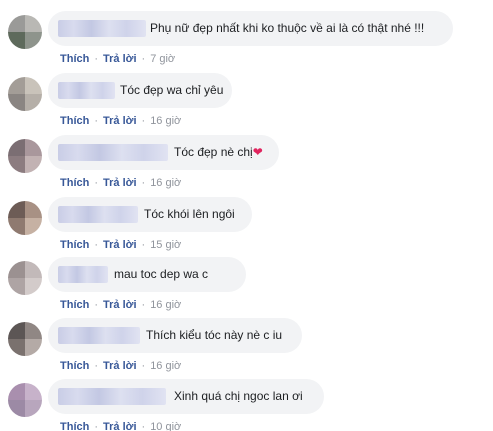 The image size is (493, 431). What do you see at coordinates (161, 274) in the screenshot?
I see `comment-text: mau toc dep wa c` at bounding box center [161, 274].